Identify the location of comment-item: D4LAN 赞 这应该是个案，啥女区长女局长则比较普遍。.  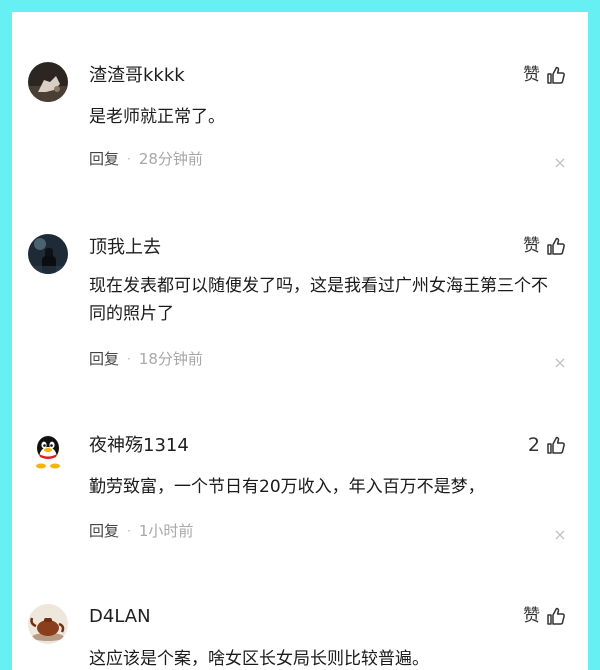
(300, 626).